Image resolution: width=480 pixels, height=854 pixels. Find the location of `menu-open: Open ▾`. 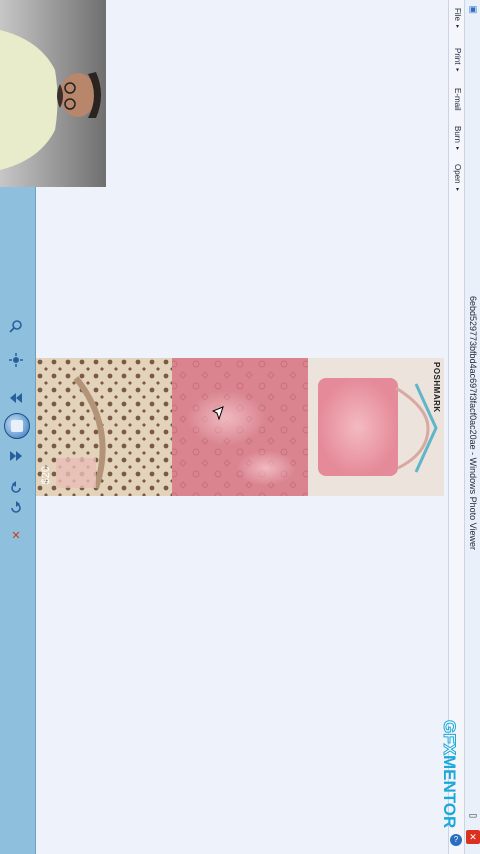

menu-open: Open ▾ is located at coordinates (457, 178).